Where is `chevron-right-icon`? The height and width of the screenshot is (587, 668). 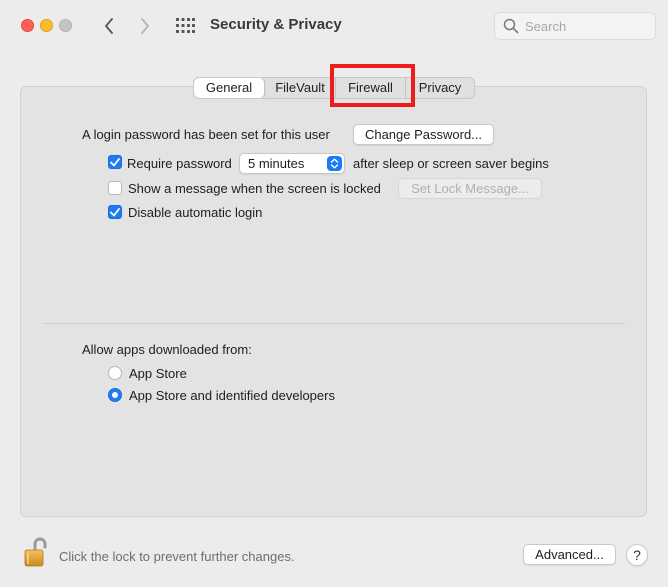 chevron-right-icon is located at coordinates (145, 26).